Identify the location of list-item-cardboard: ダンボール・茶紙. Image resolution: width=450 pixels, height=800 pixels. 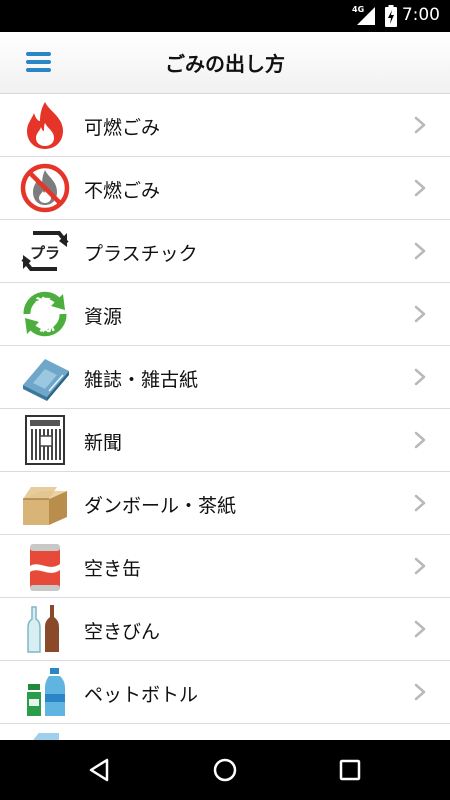
(225, 503).